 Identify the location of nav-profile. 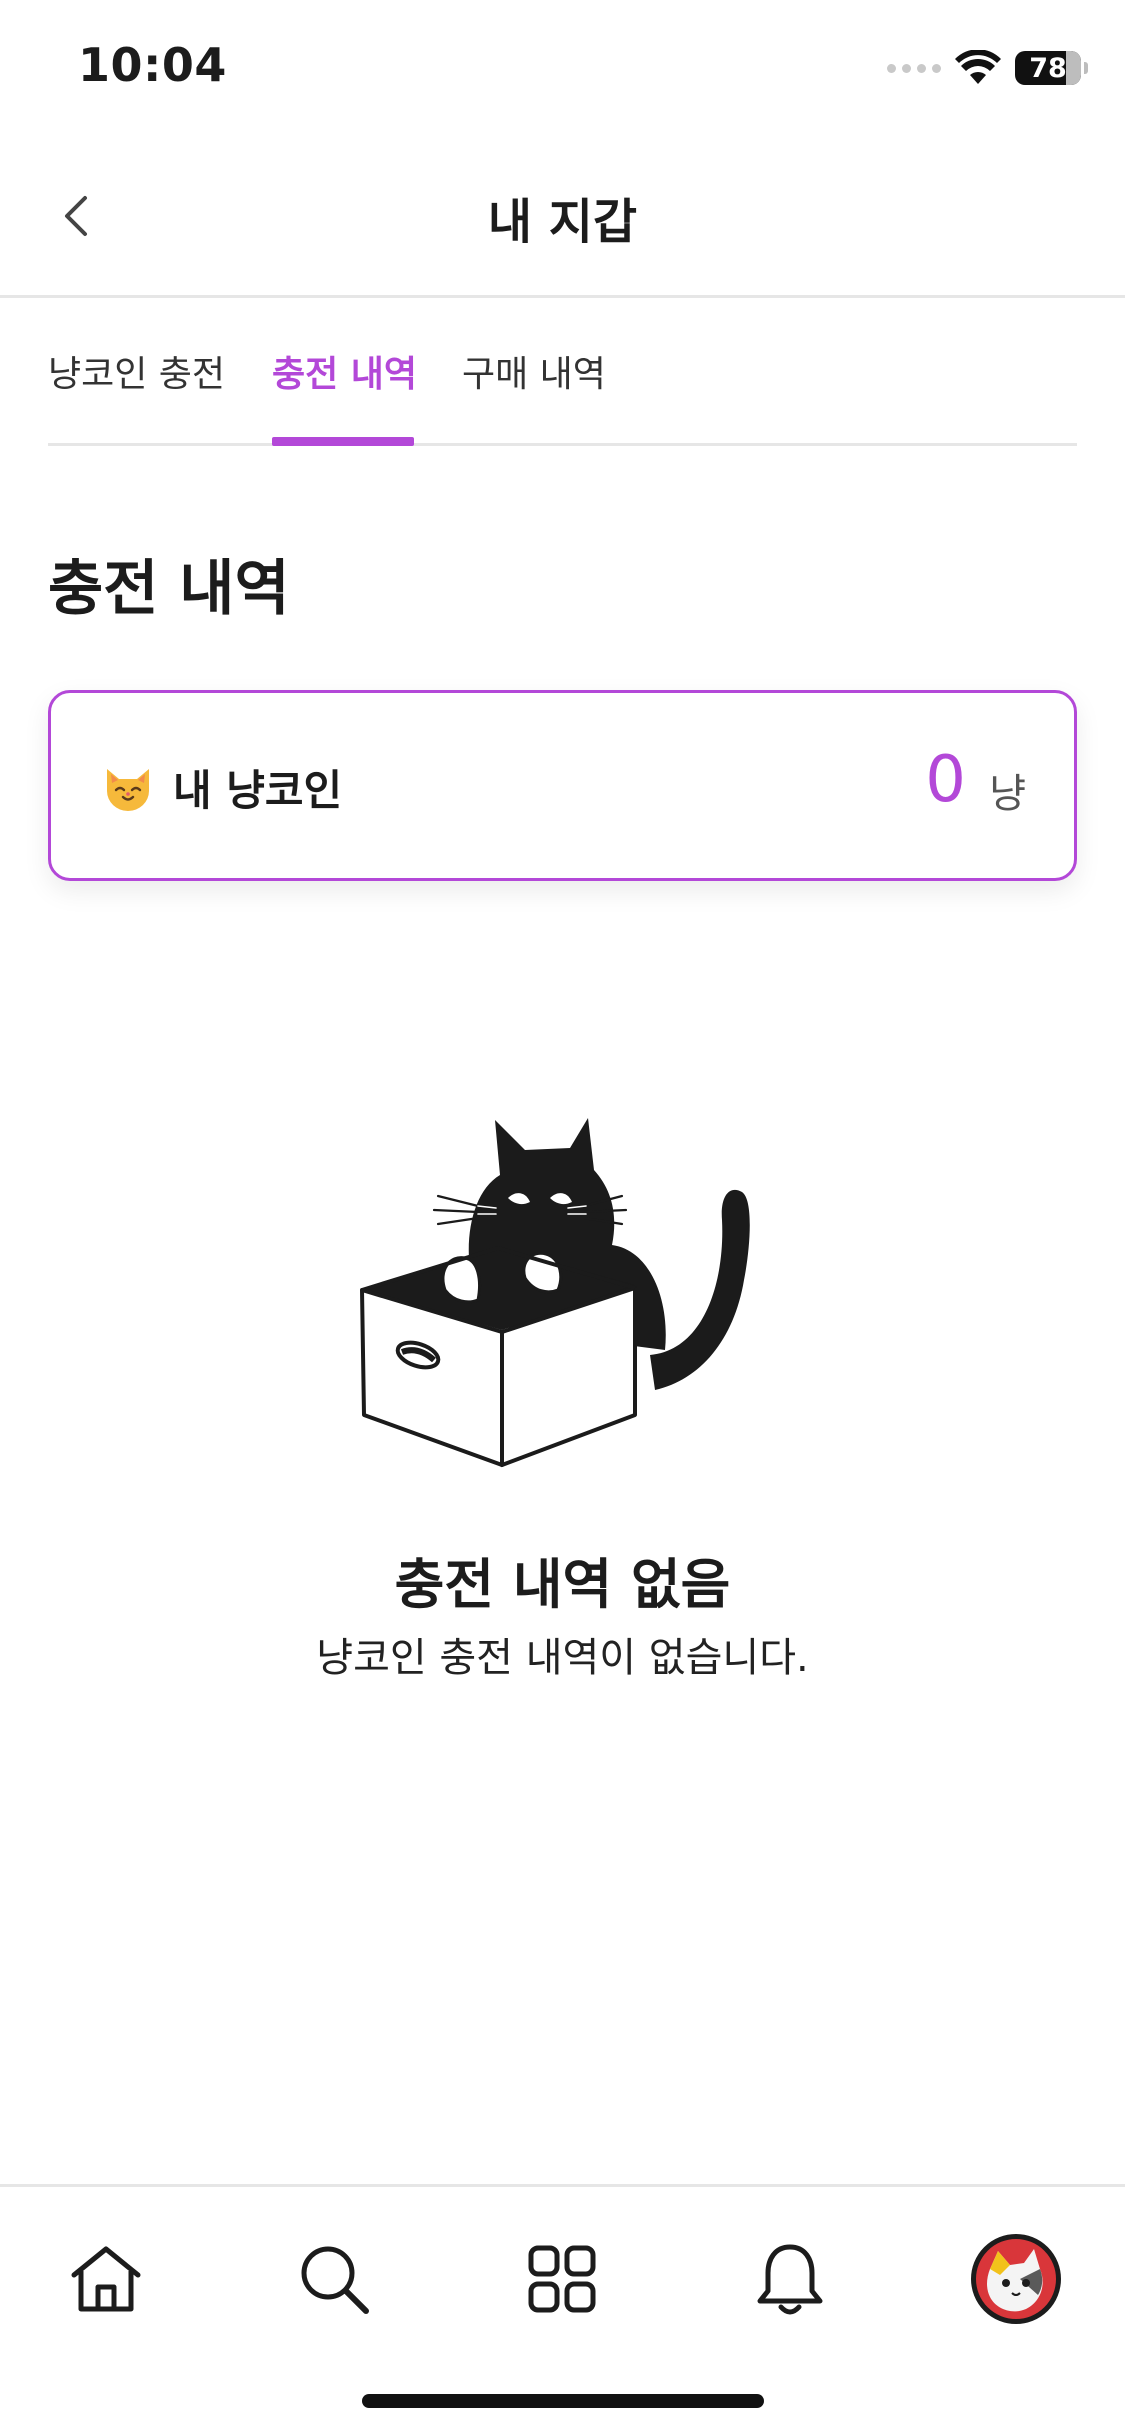
(1016, 2279).